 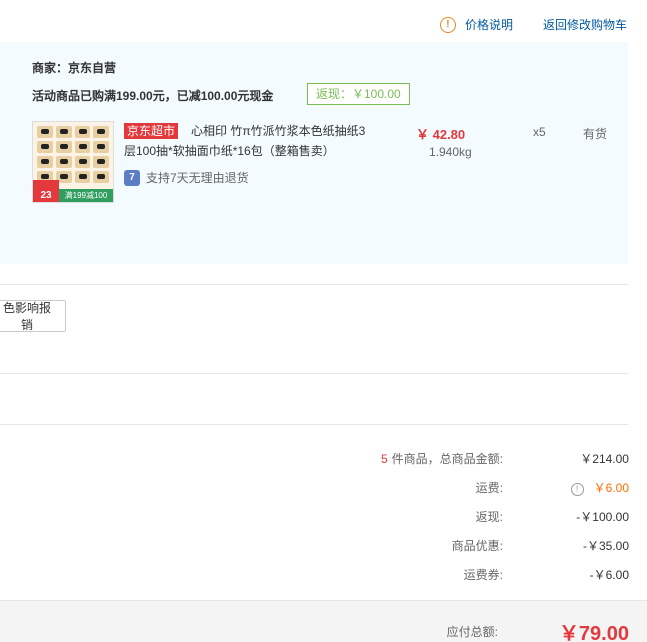 I want to click on back-to-cart-link: 返回修改购物车, so click(x=585, y=24).